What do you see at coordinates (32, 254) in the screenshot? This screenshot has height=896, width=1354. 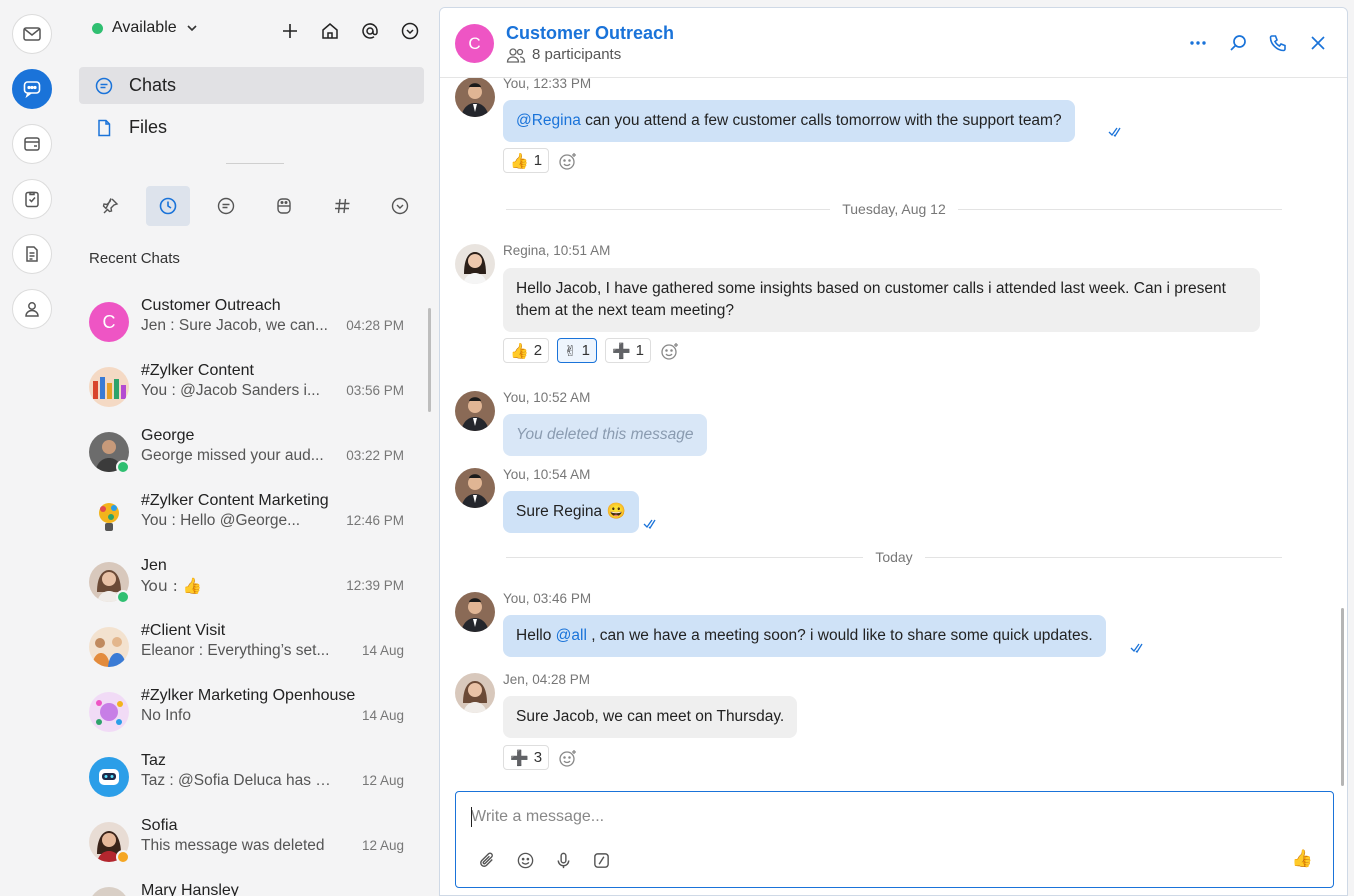 I see `notes-icon` at bounding box center [32, 254].